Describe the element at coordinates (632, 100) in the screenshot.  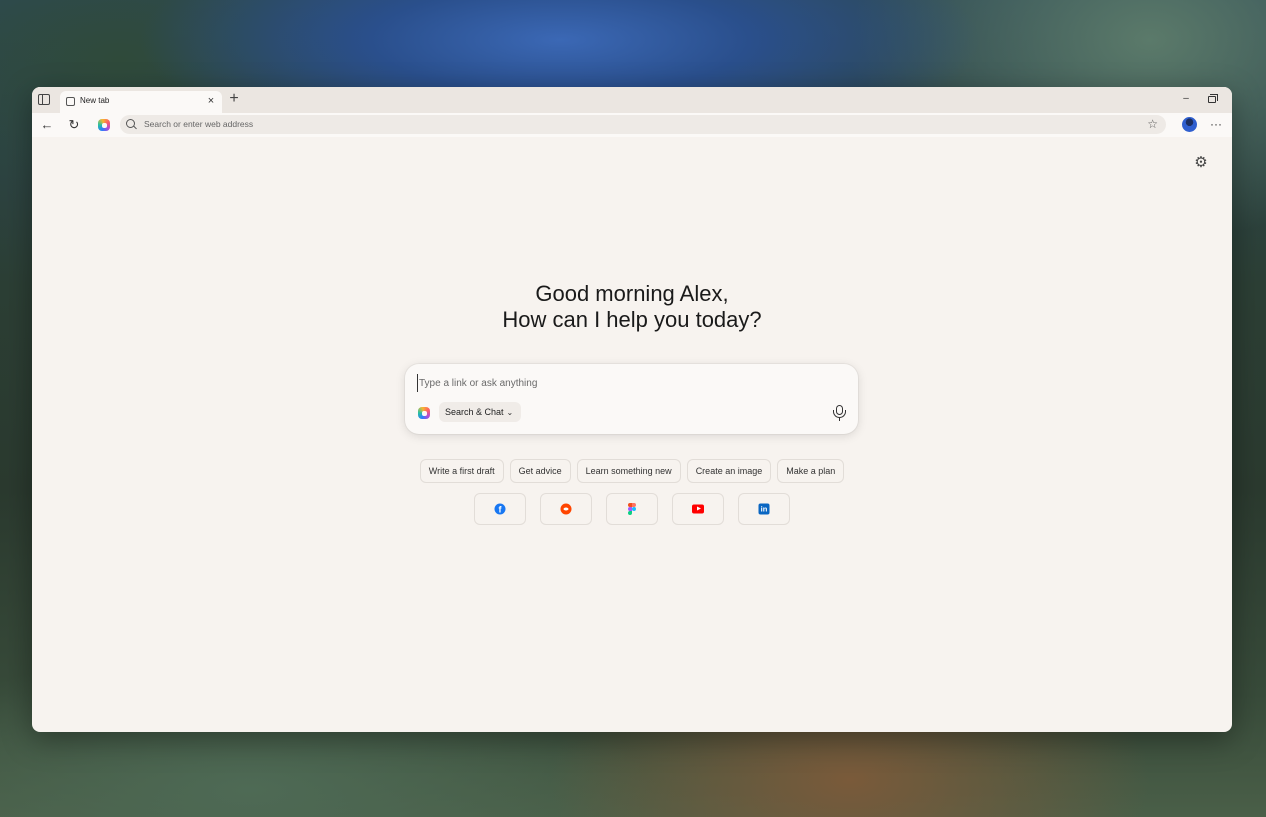
I see `tab-strip: New tab × + –` at that location.